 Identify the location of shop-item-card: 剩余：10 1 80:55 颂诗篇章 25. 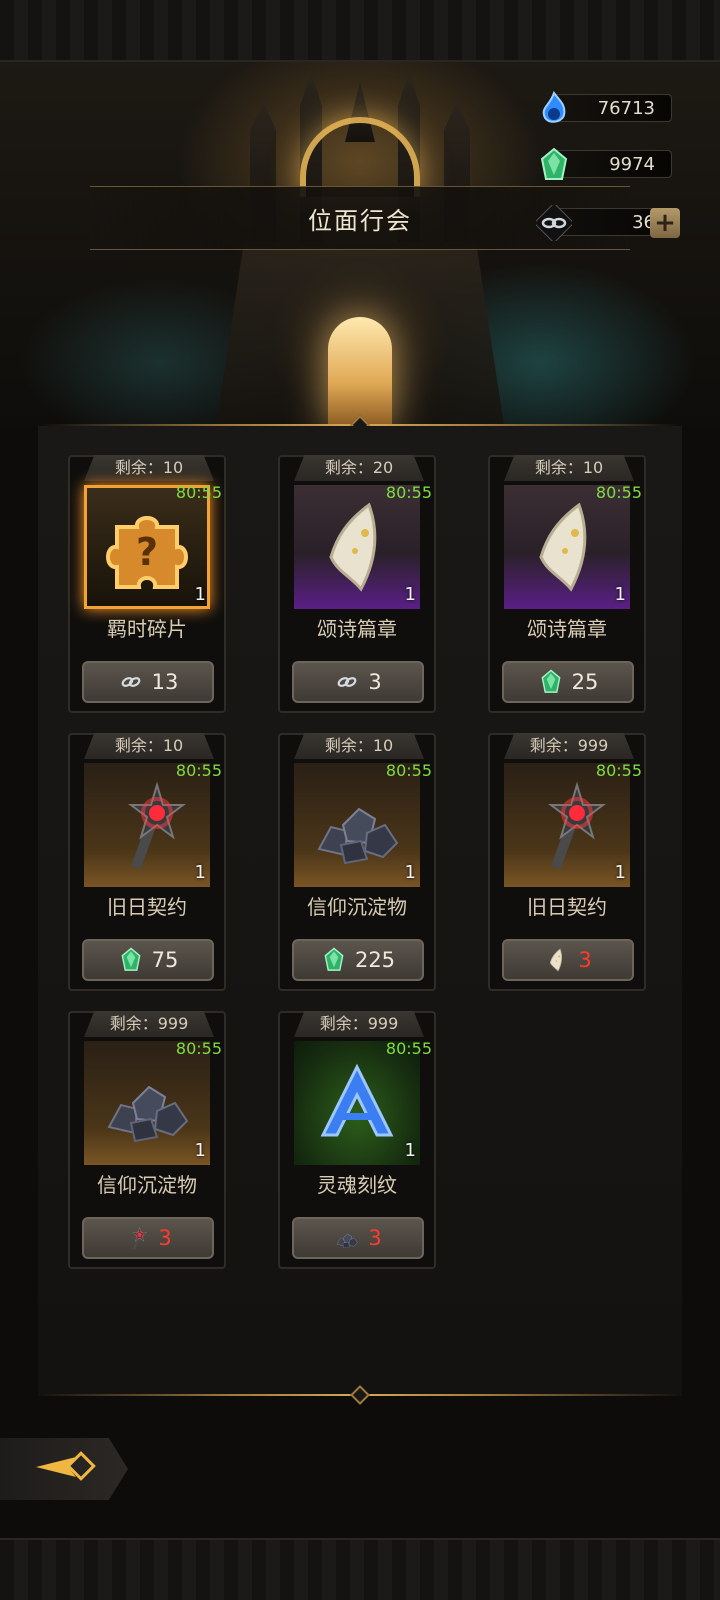
(567, 584).